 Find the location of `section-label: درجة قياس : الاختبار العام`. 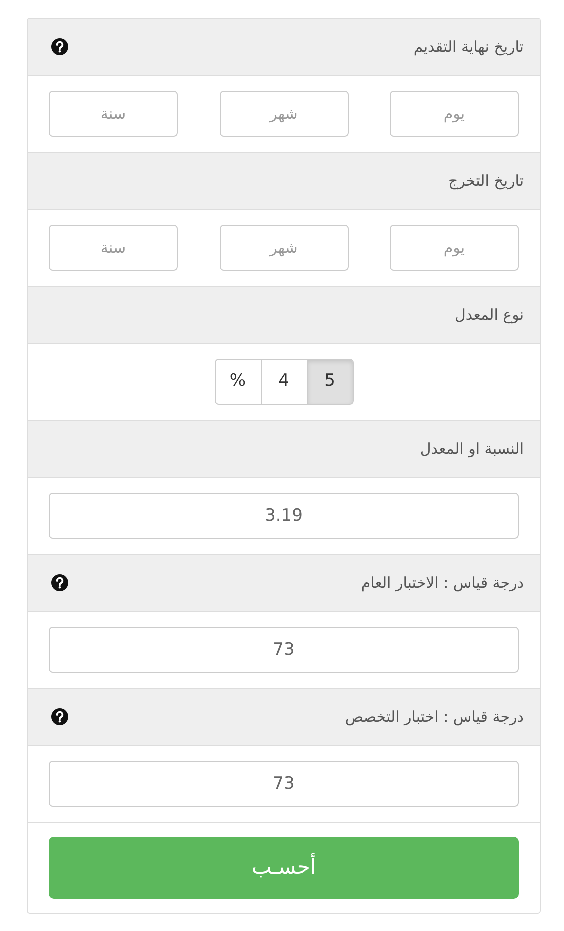

section-label: درجة قياس : الاختبار العام is located at coordinates (442, 583).